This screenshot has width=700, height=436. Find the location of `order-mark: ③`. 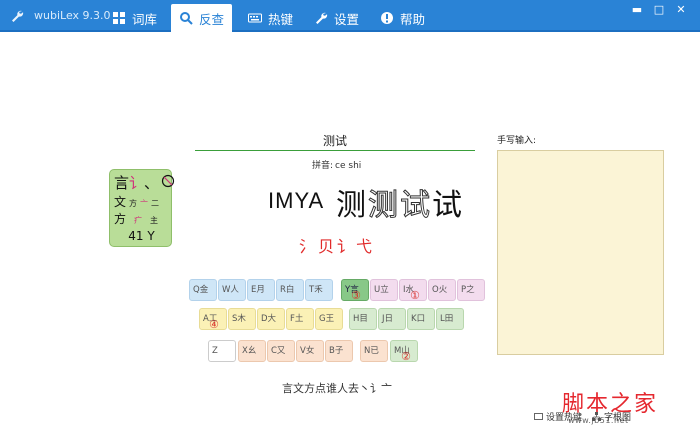

order-mark: ③ is located at coordinates (356, 295).